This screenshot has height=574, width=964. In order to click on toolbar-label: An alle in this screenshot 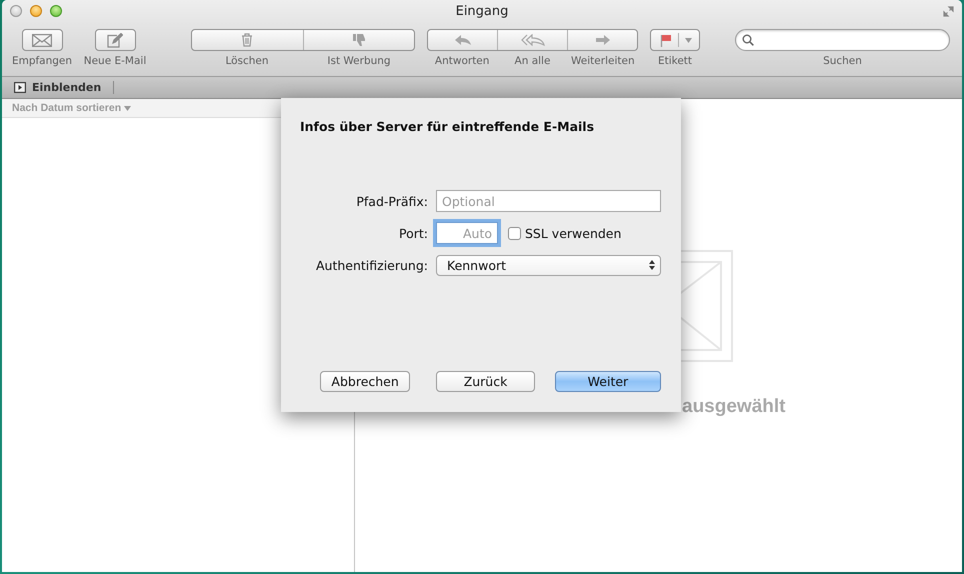, I will do `click(533, 61)`.